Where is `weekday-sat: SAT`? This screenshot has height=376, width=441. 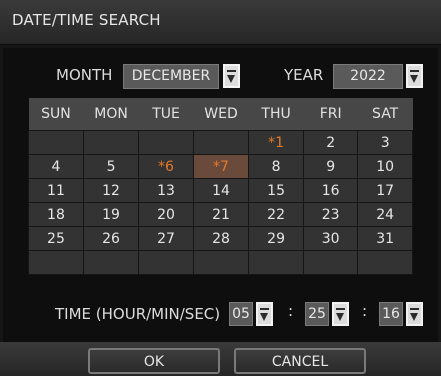 weekday-sat: SAT is located at coordinates (385, 114).